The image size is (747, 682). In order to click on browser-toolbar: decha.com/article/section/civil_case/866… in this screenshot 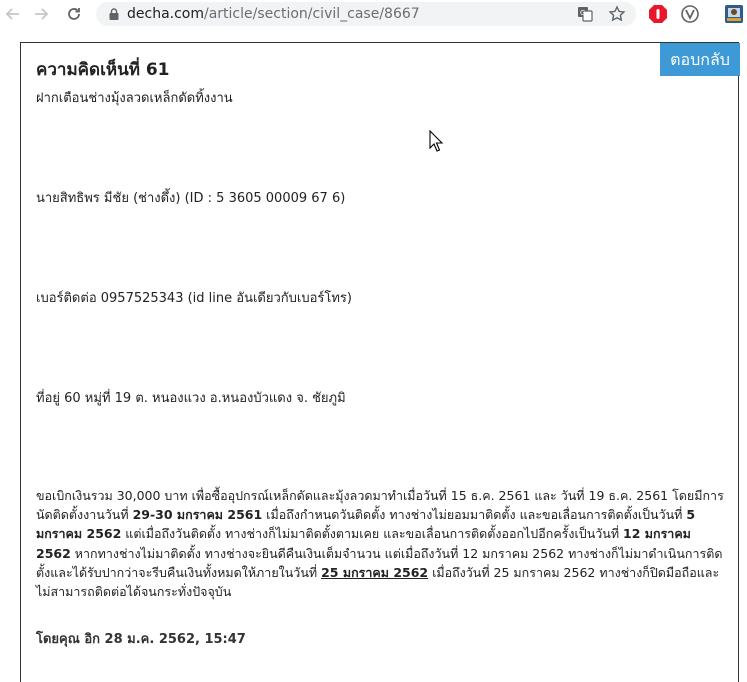, I will do `click(373, 14)`.